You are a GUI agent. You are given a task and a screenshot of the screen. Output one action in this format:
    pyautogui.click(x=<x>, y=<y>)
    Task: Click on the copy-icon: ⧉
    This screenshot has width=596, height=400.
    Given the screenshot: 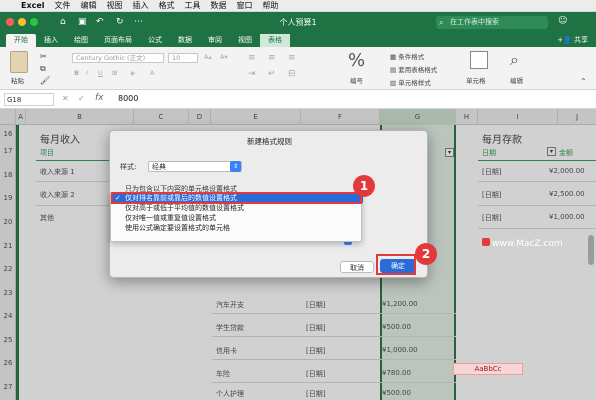 What is the action you would take?
    pyautogui.click(x=43, y=69)
    